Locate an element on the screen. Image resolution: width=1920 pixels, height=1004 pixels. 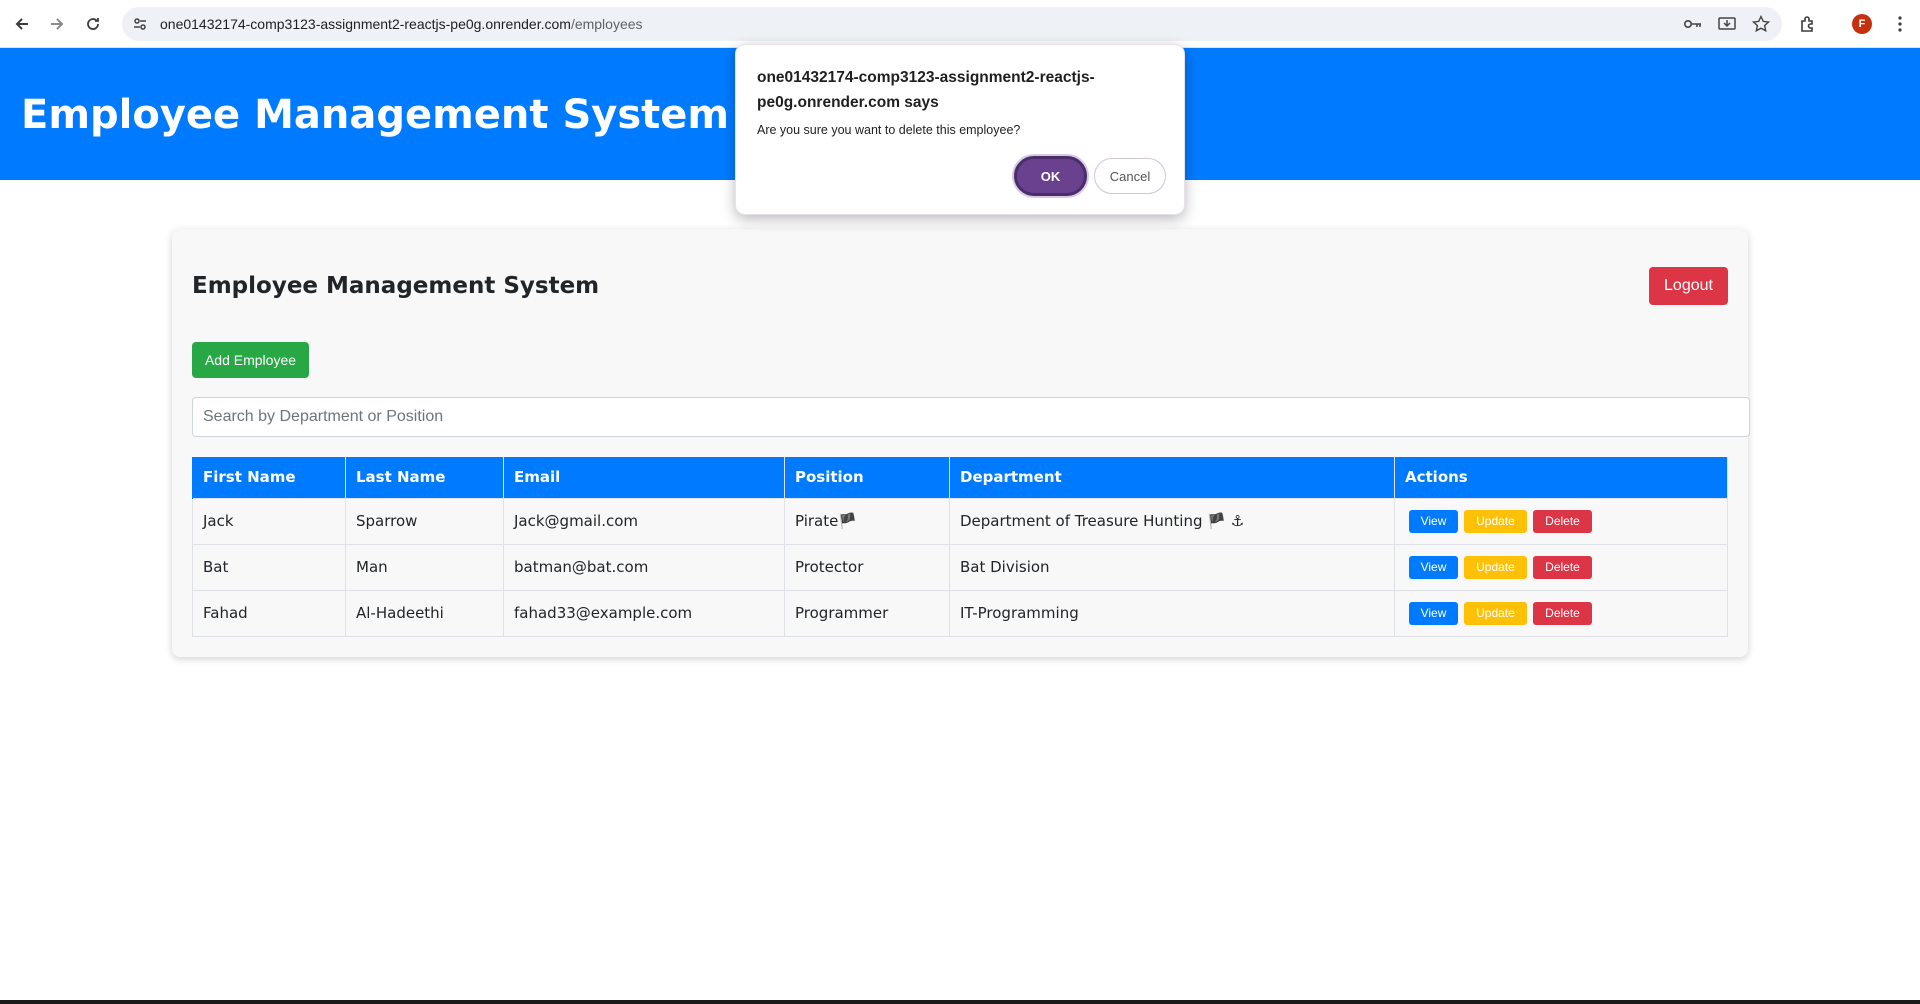
bookmark-star-icon is located at coordinates (1761, 24).